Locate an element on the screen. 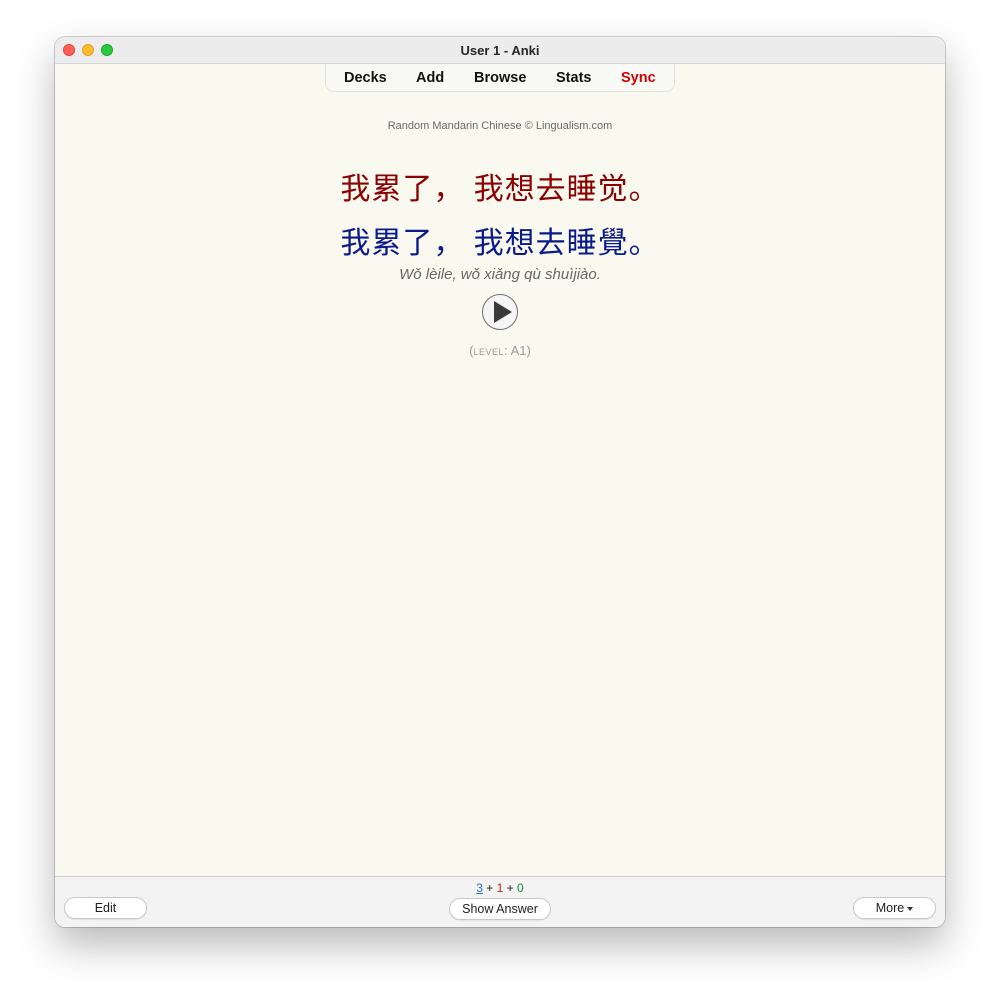 Image resolution: width=1000 pixels, height=1000 pixels. stats-button: Stats is located at coordinates (573, 78).